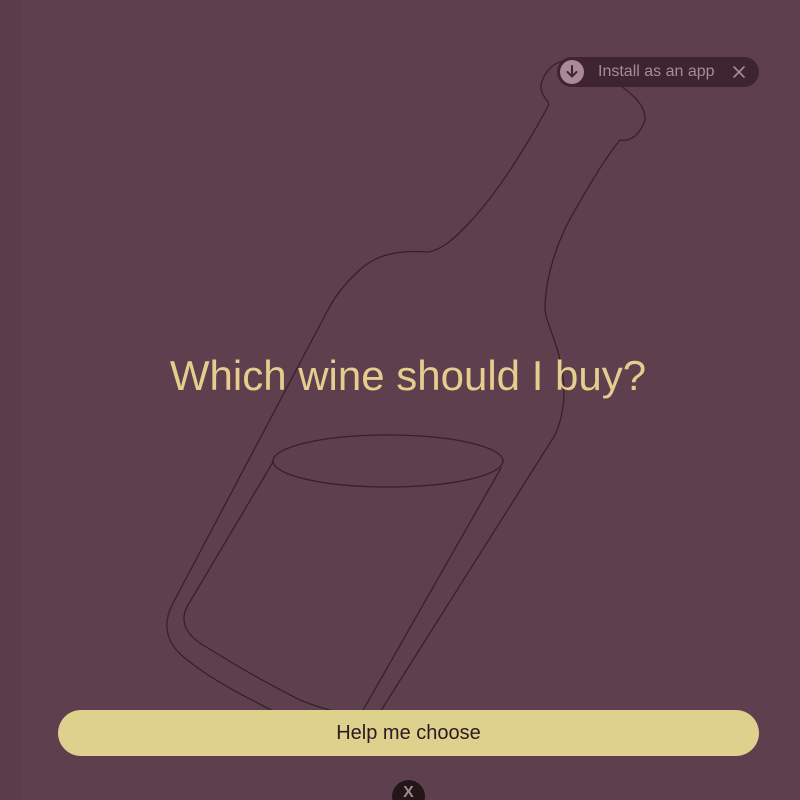 The image size is (800, 800). What do you see at coordinates (408, 733) in the screenshot?
I see `help-me-choose-button: Help me choose` at bounding box center [408, 733].